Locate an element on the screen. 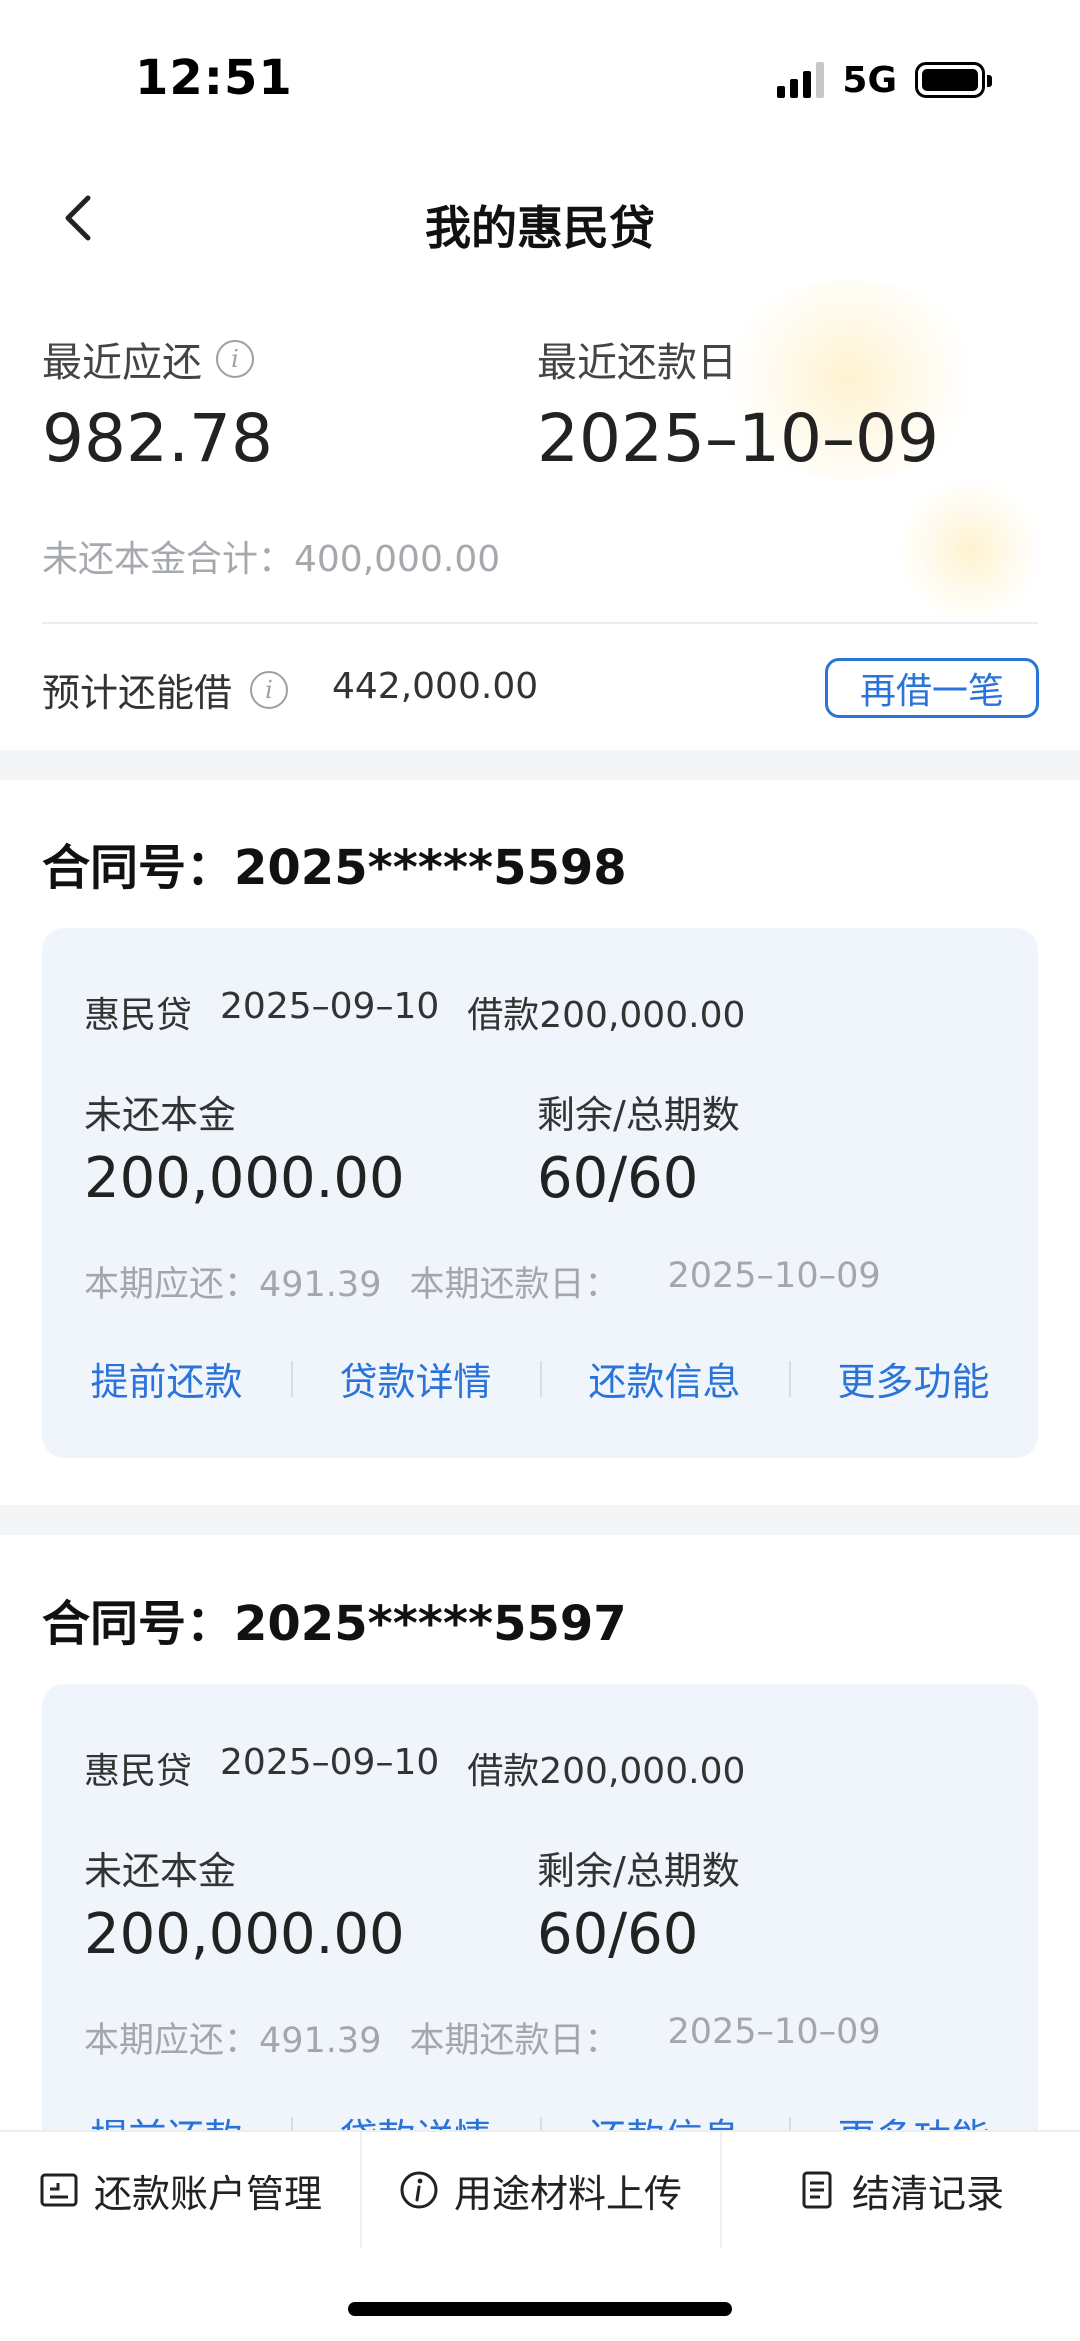  due-amount: 982.78 is located at coordinates (157, 438).